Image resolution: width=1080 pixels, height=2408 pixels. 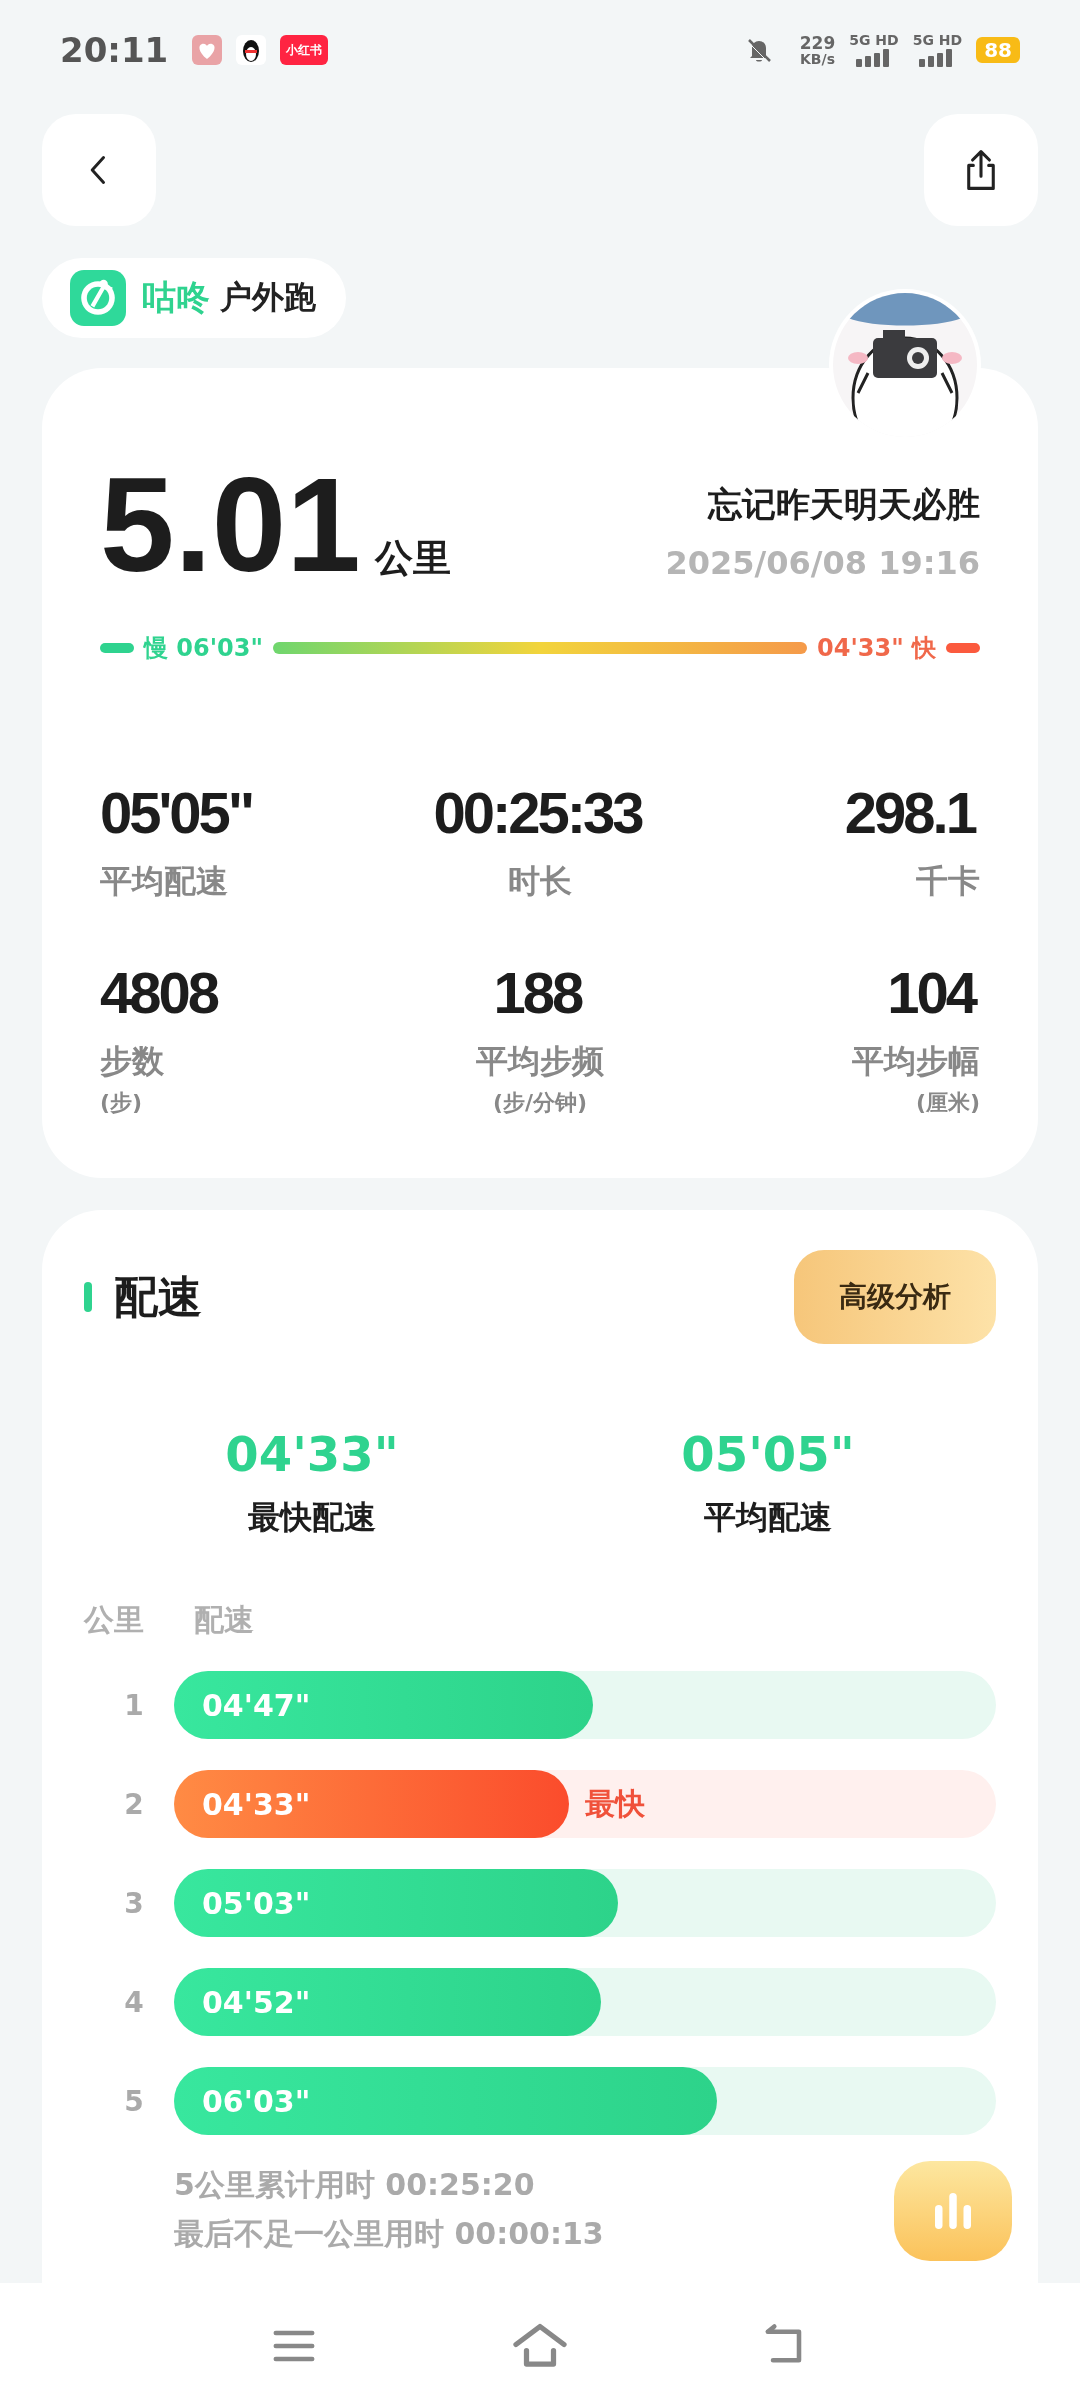 I want to click on stat-value: 188, so click(x=538, y=993).